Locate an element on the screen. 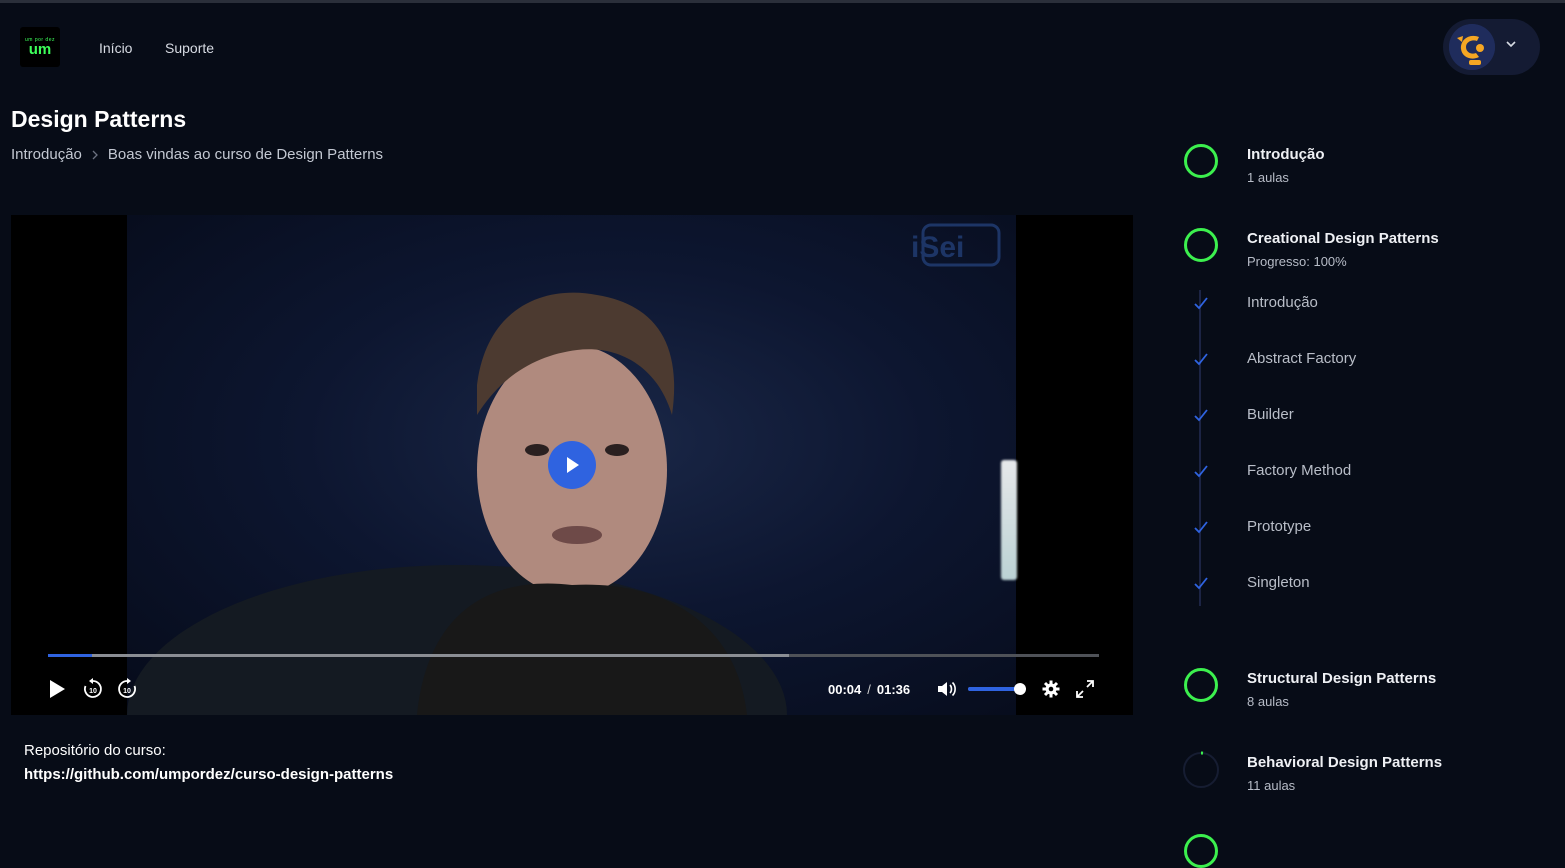 The image size is (1565, 868). lesson-item-introducao: Introdução is located at coordinates (1282, 302).